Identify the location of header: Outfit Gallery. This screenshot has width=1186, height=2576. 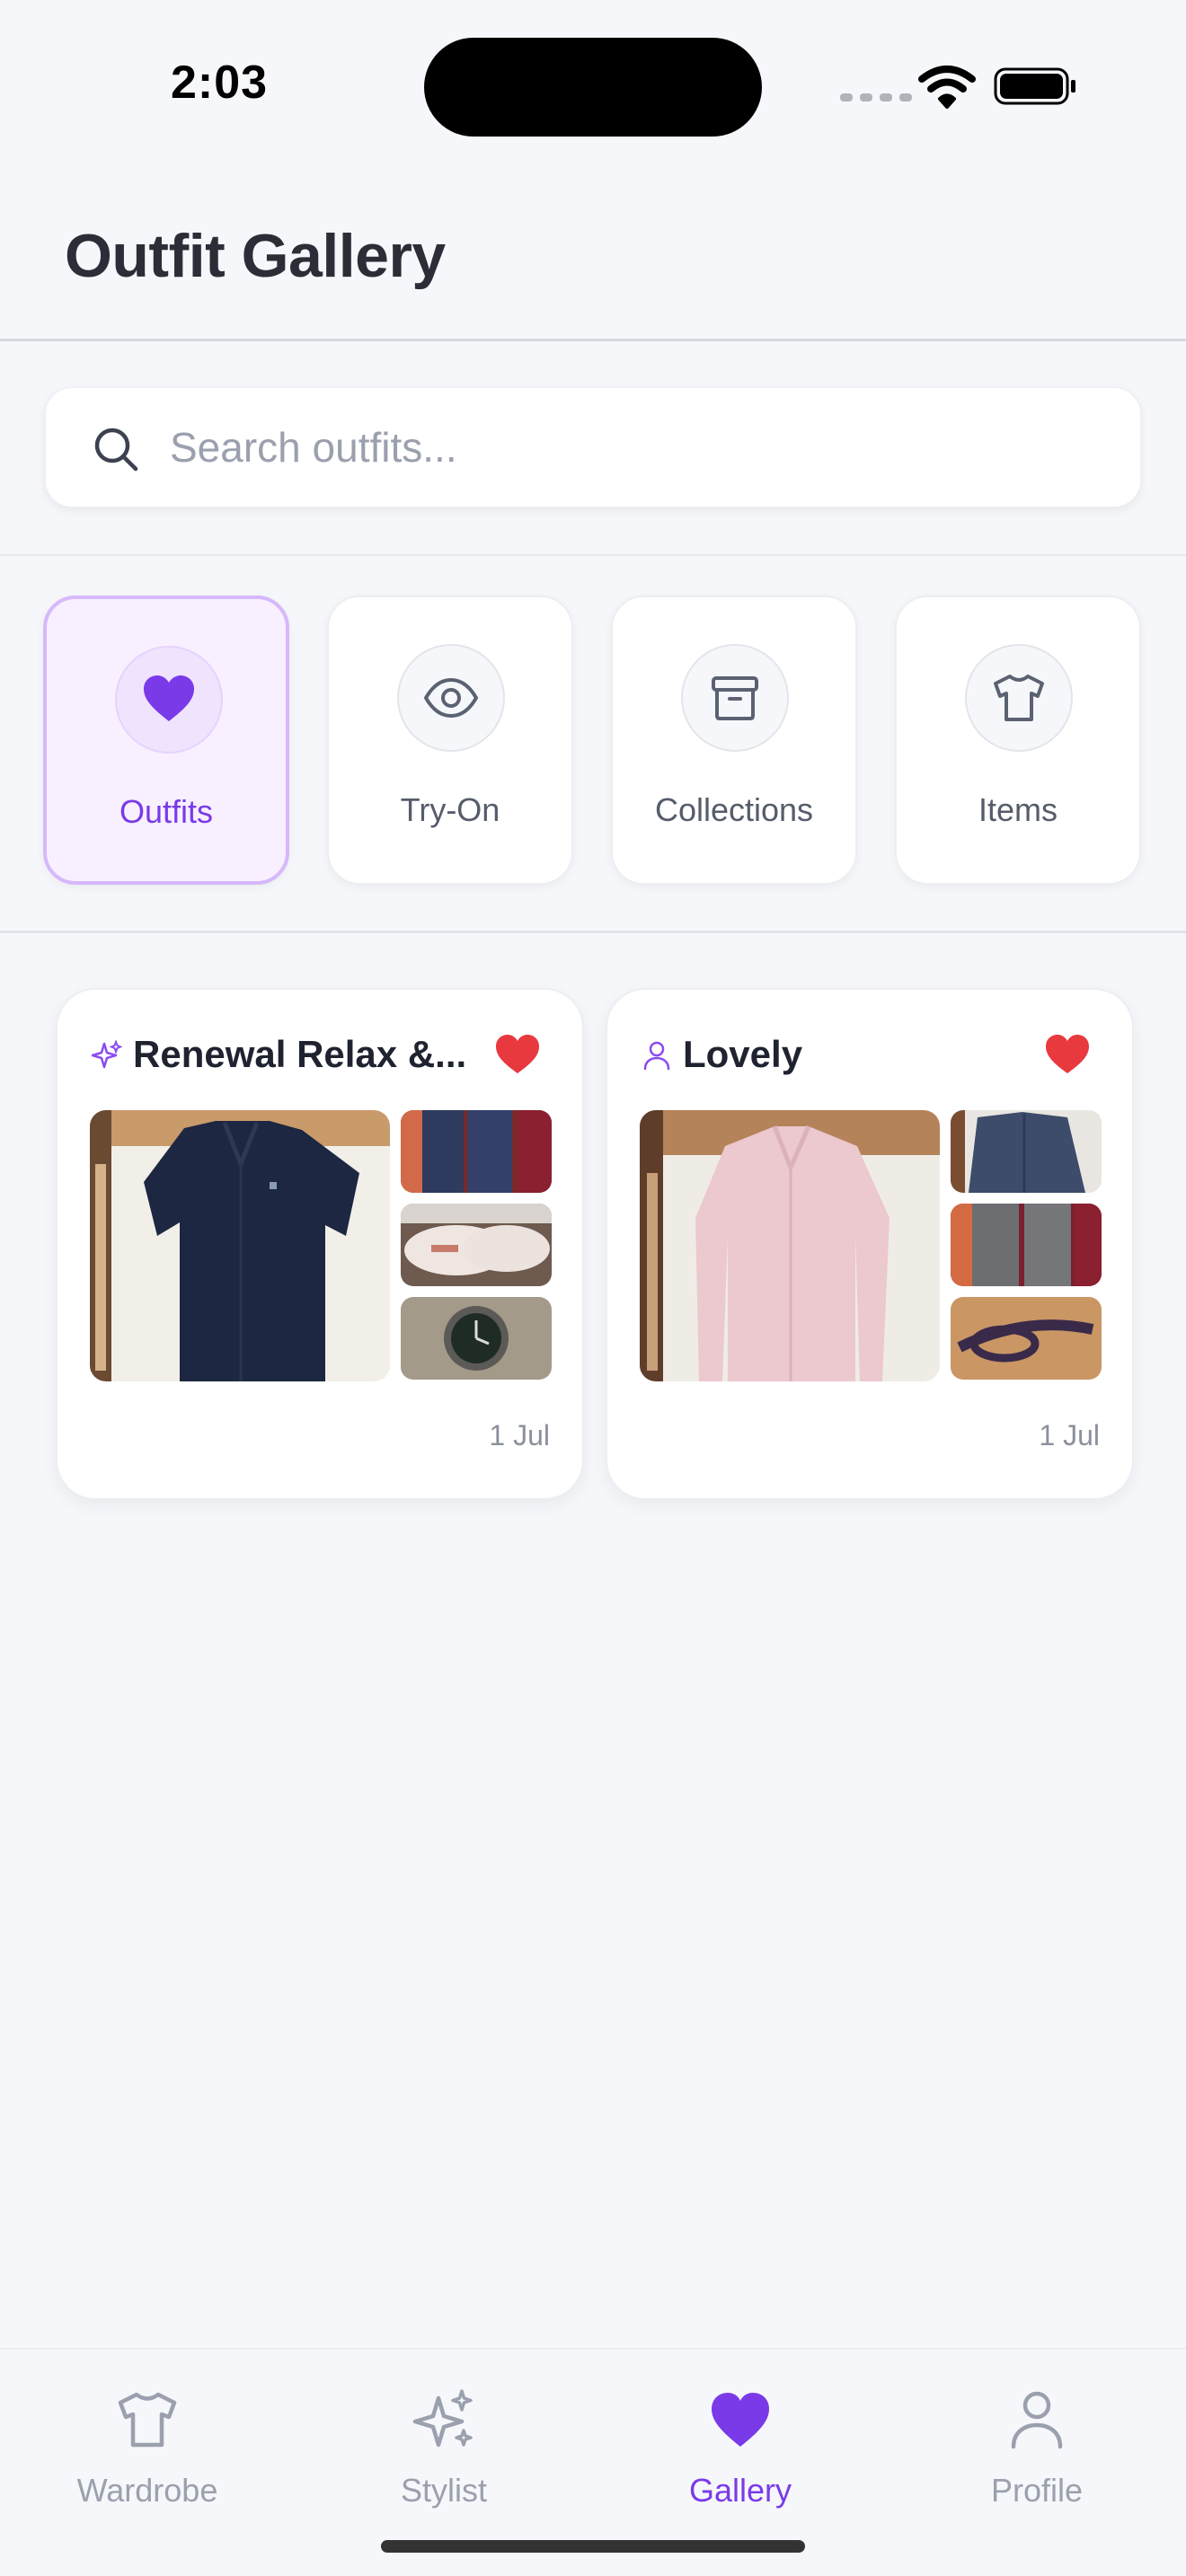
(593, 256).